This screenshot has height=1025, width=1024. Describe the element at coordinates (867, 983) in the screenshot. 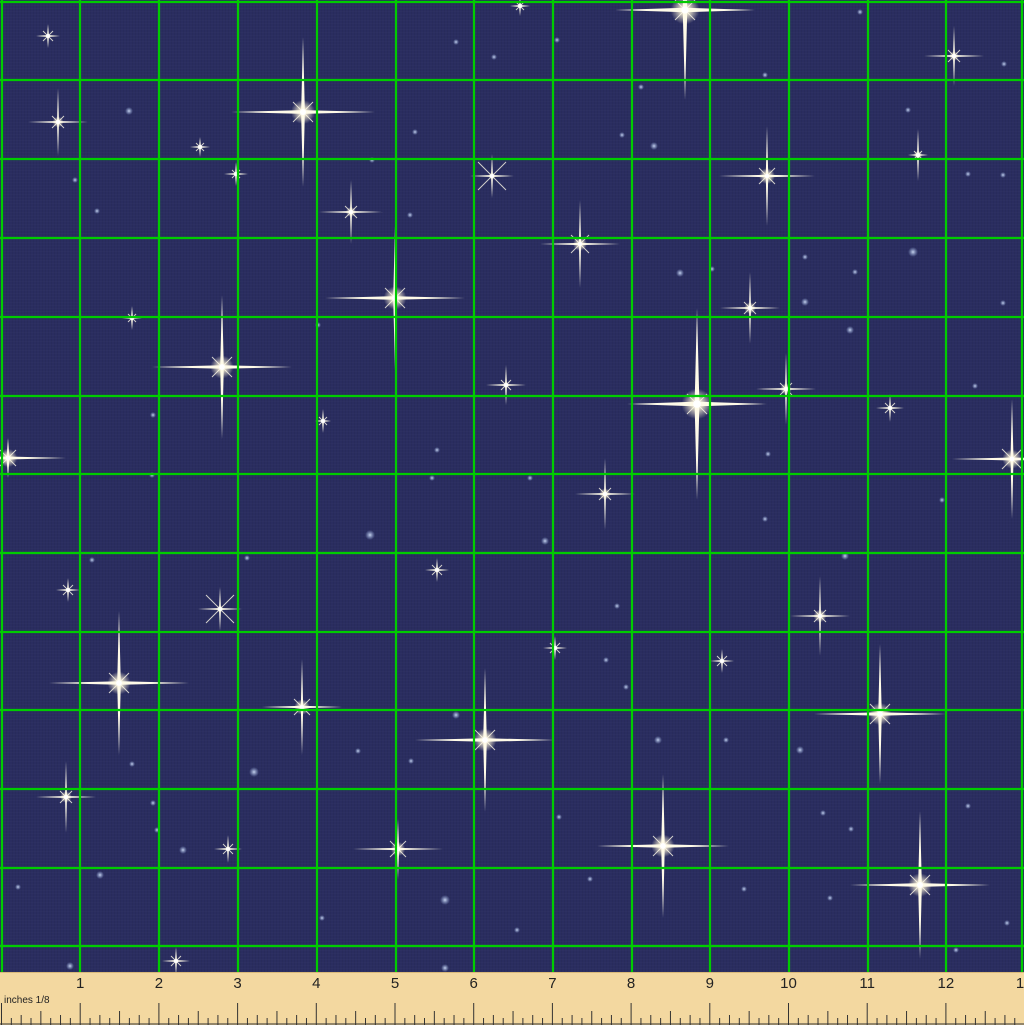

I see `ruler-number: 11` at that location.